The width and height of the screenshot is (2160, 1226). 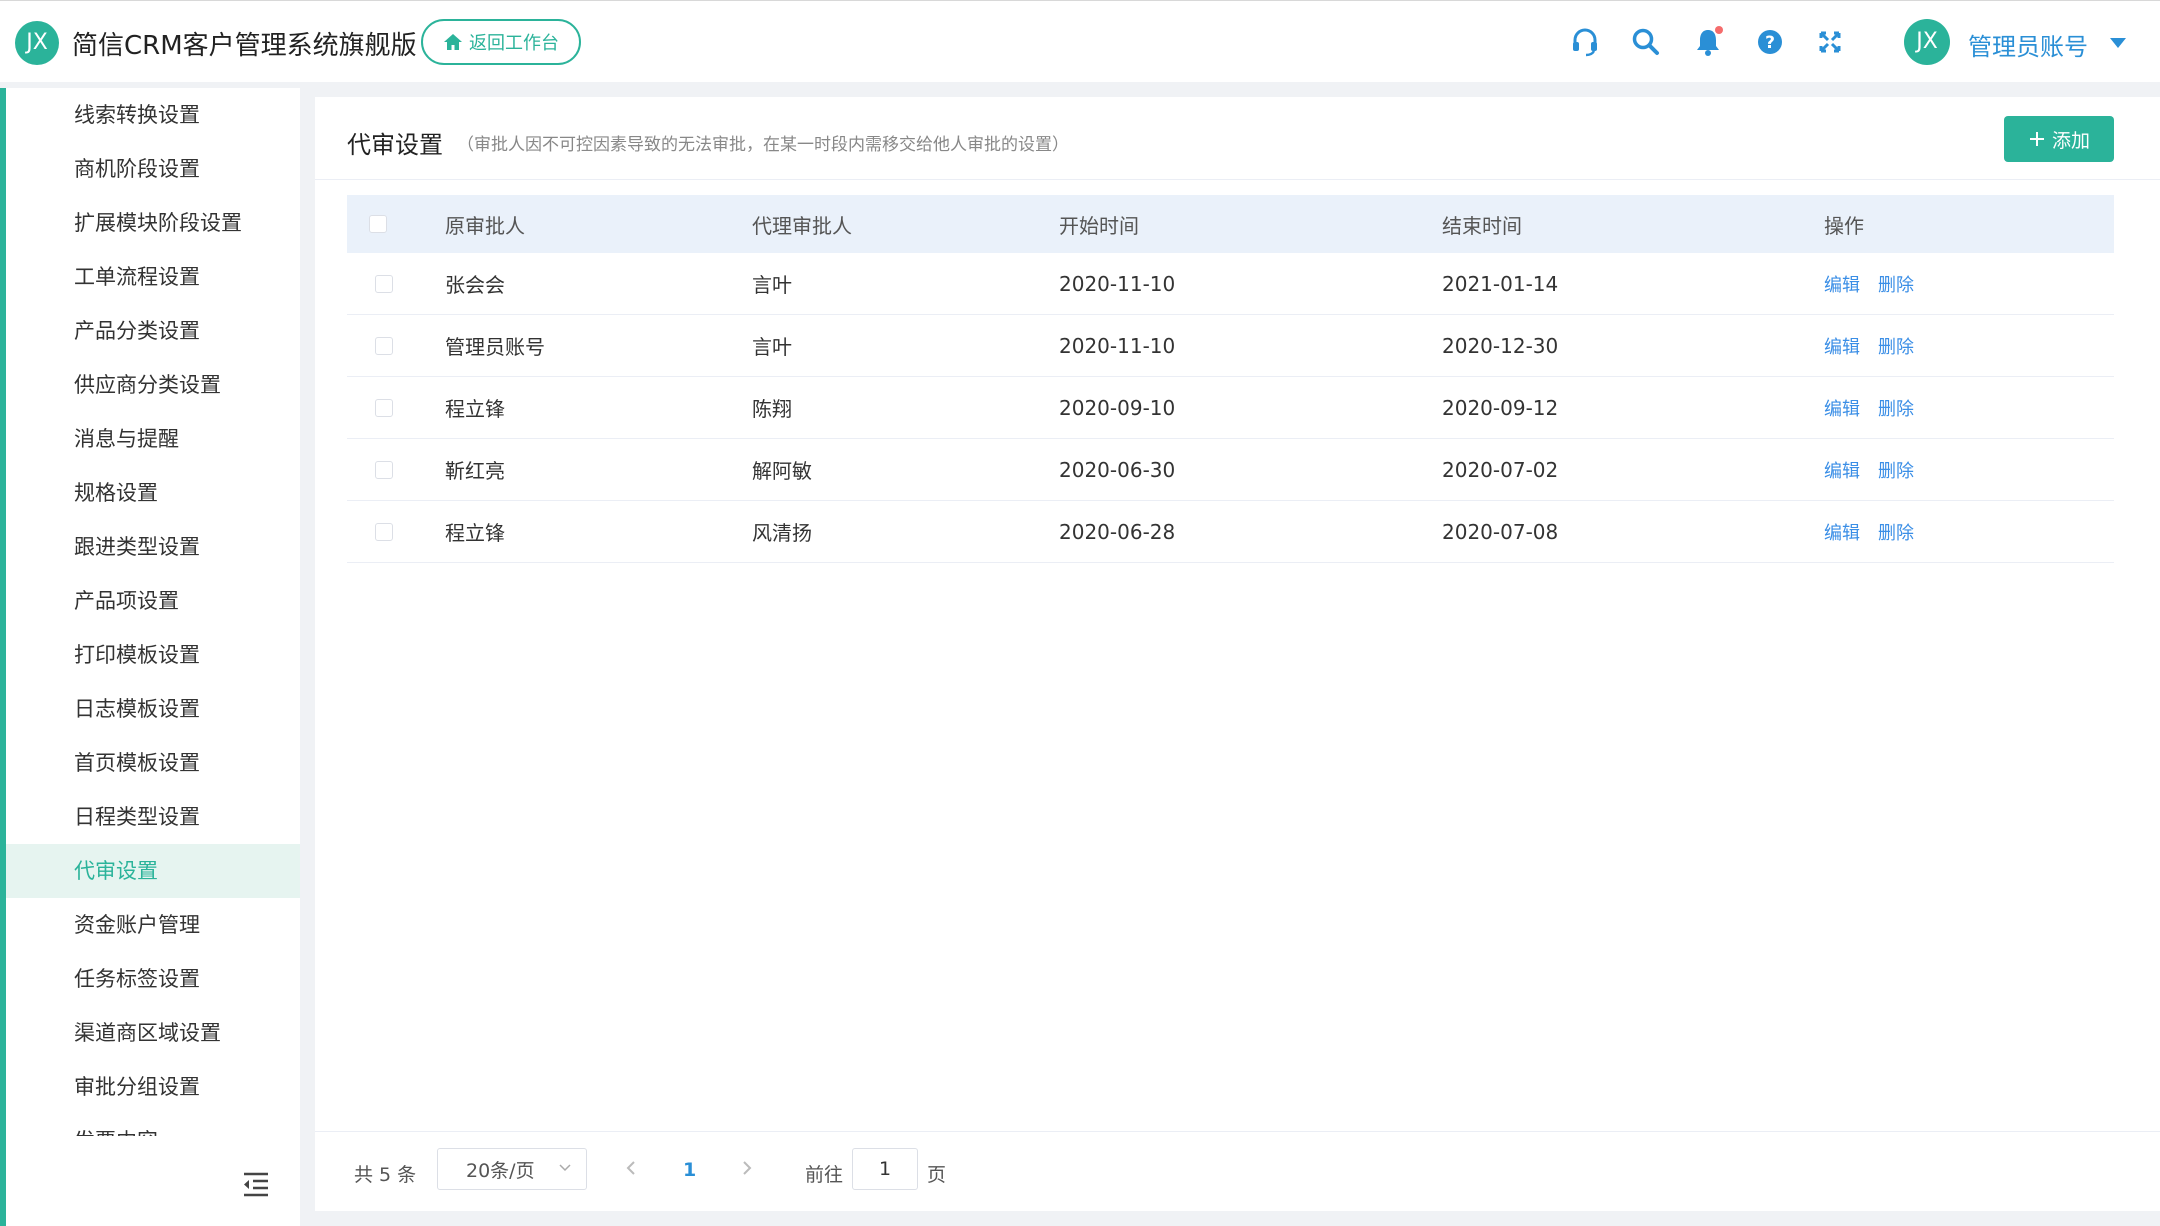 I want to click on sidebar-item-print-template: 打印模板设置, so click(x=153, y=655).